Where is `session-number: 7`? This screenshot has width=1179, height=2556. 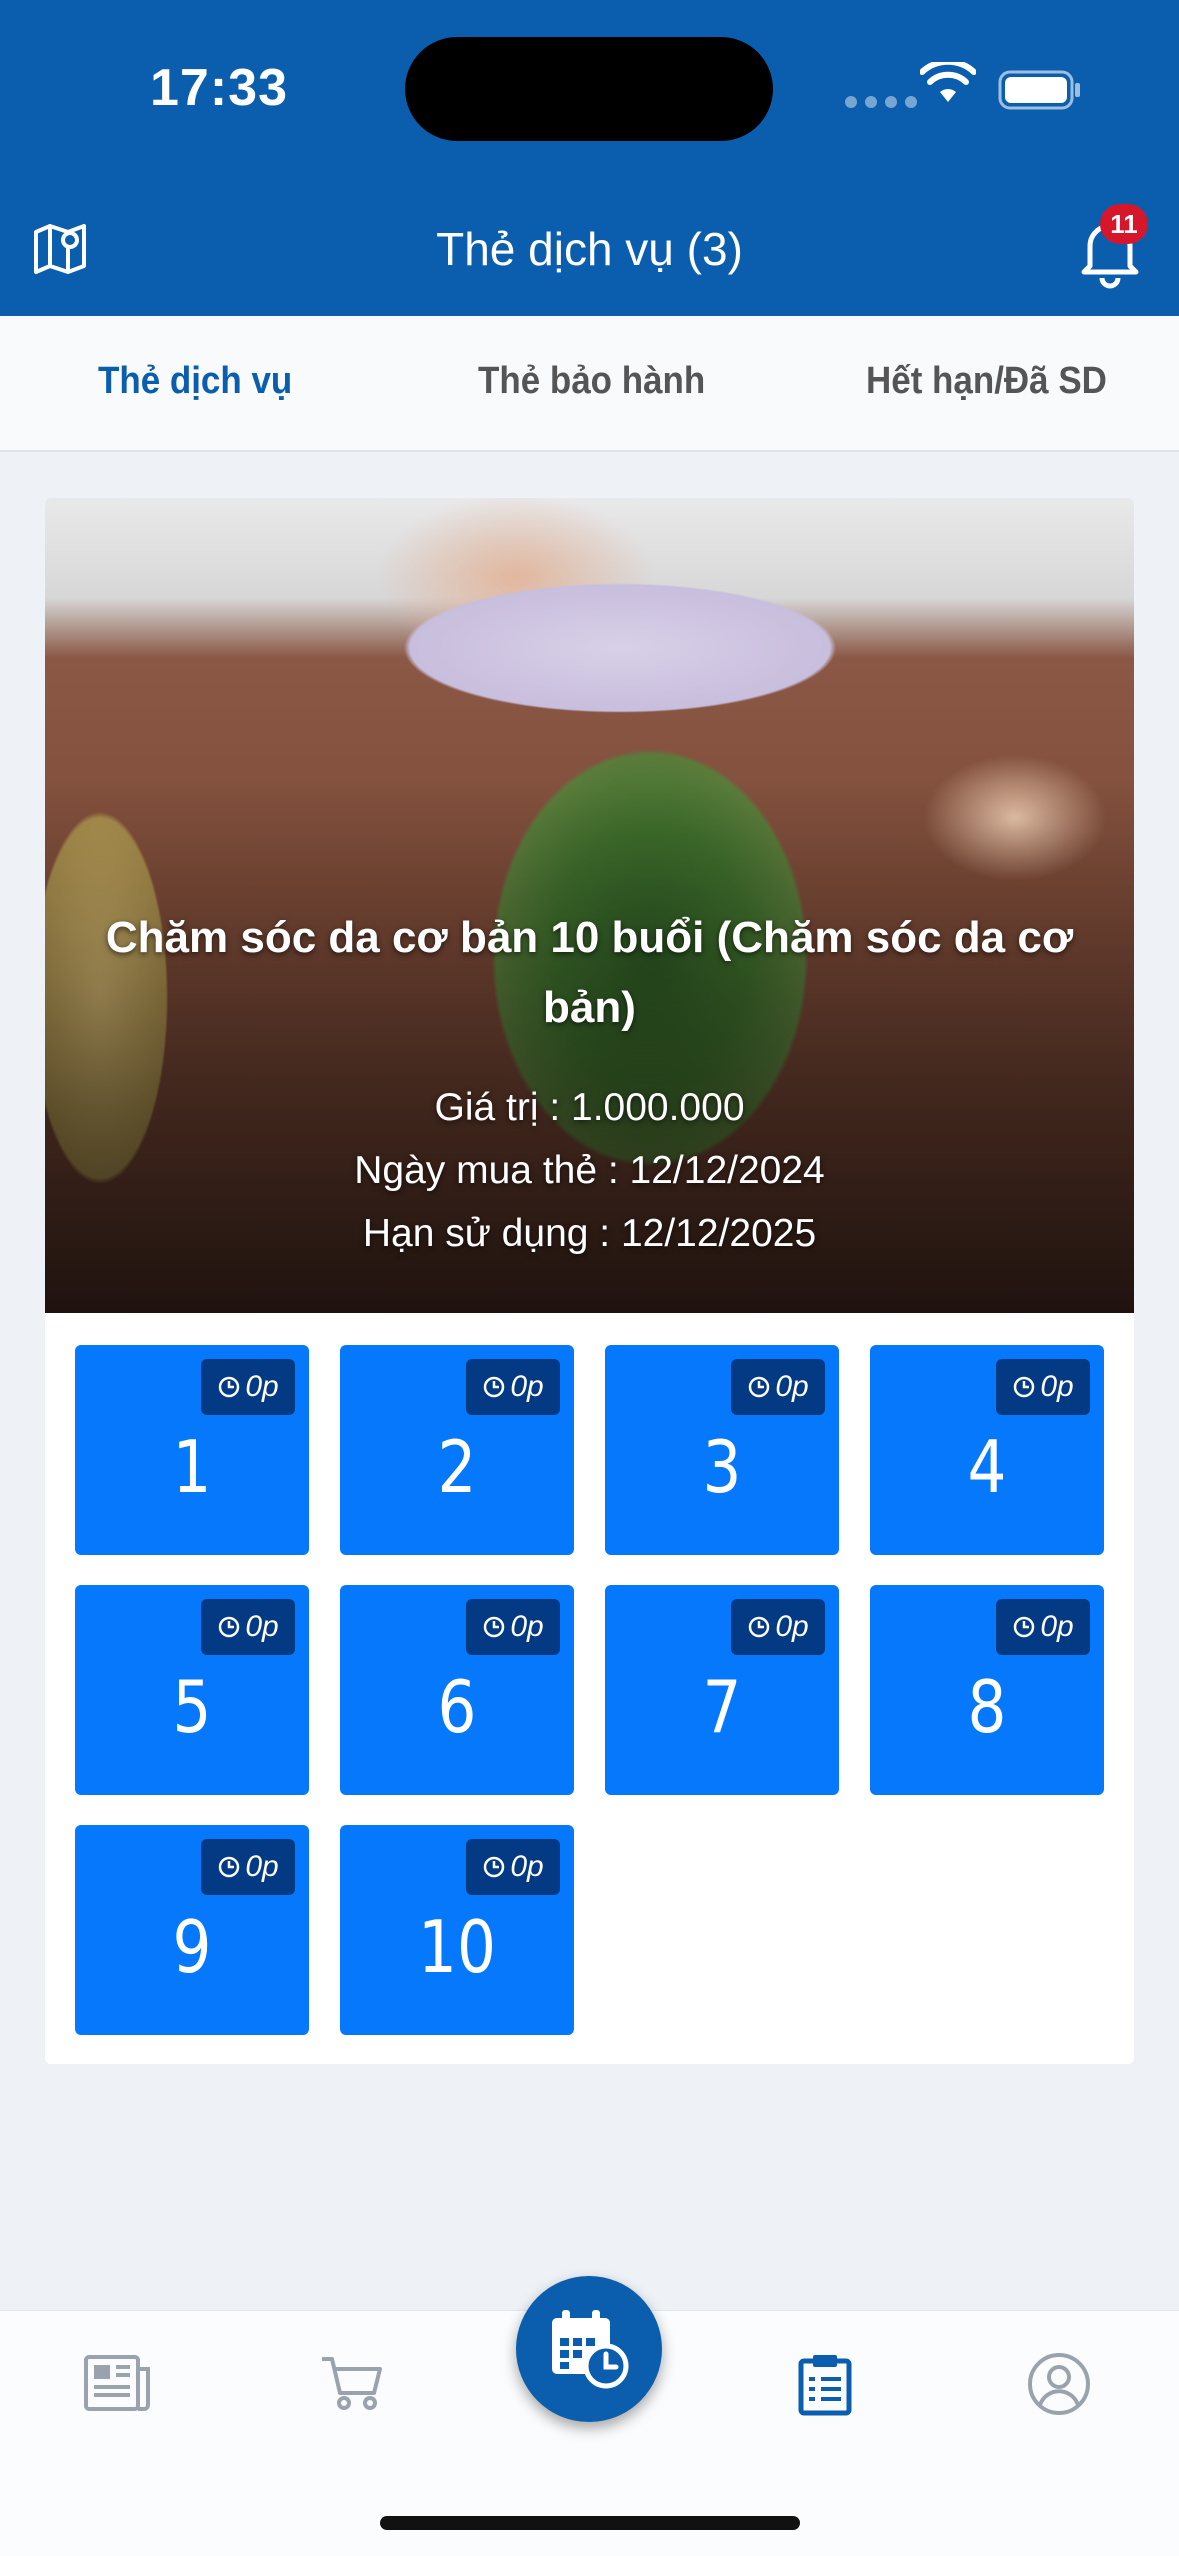 session-number: 7 is located at coordinates (722, 1707).